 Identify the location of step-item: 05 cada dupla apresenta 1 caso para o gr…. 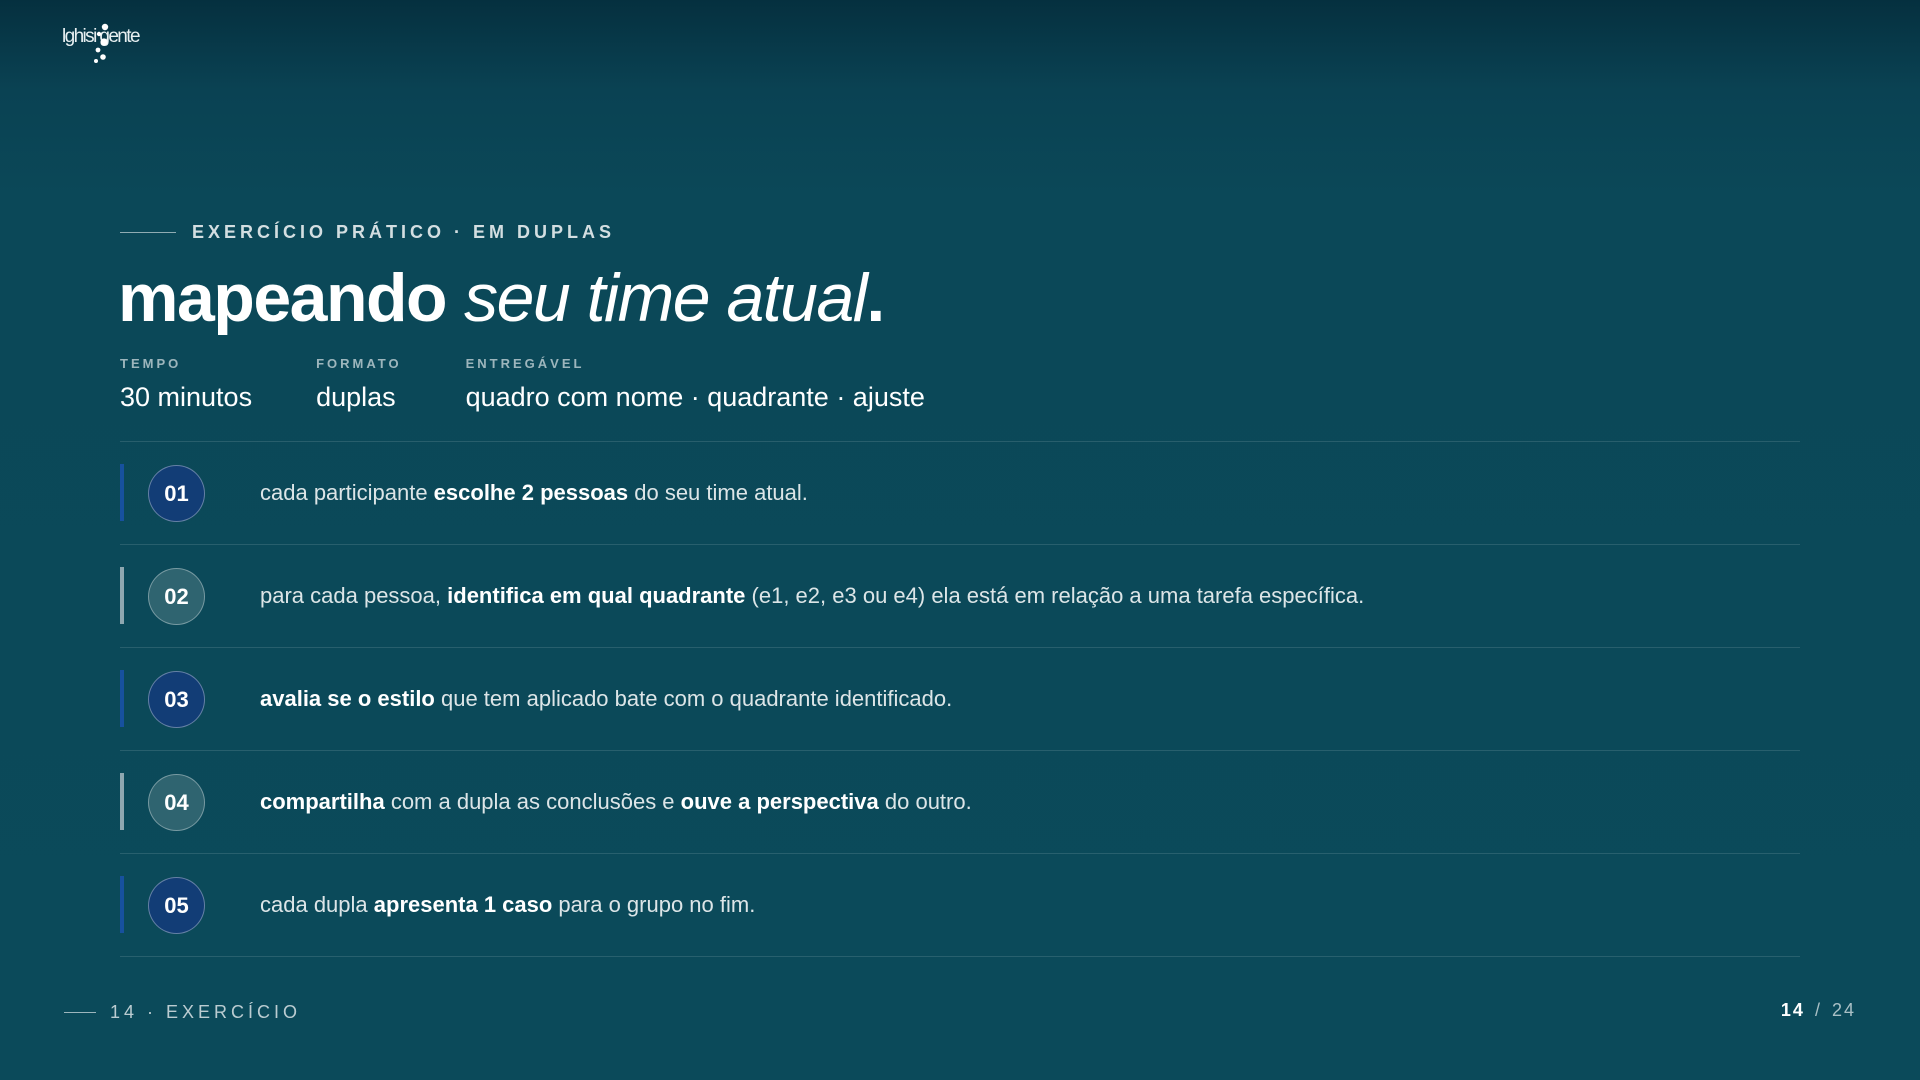
(960, 905).